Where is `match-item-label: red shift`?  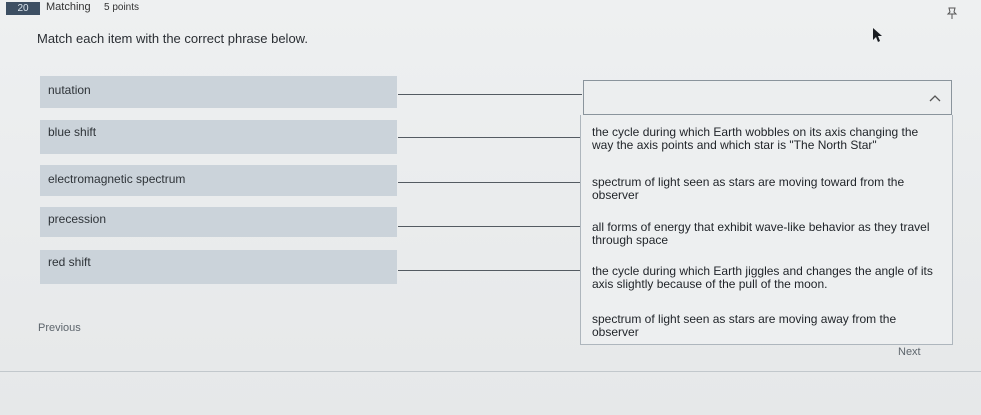 match-item-label: red shift is located at coordinates (69, 262).